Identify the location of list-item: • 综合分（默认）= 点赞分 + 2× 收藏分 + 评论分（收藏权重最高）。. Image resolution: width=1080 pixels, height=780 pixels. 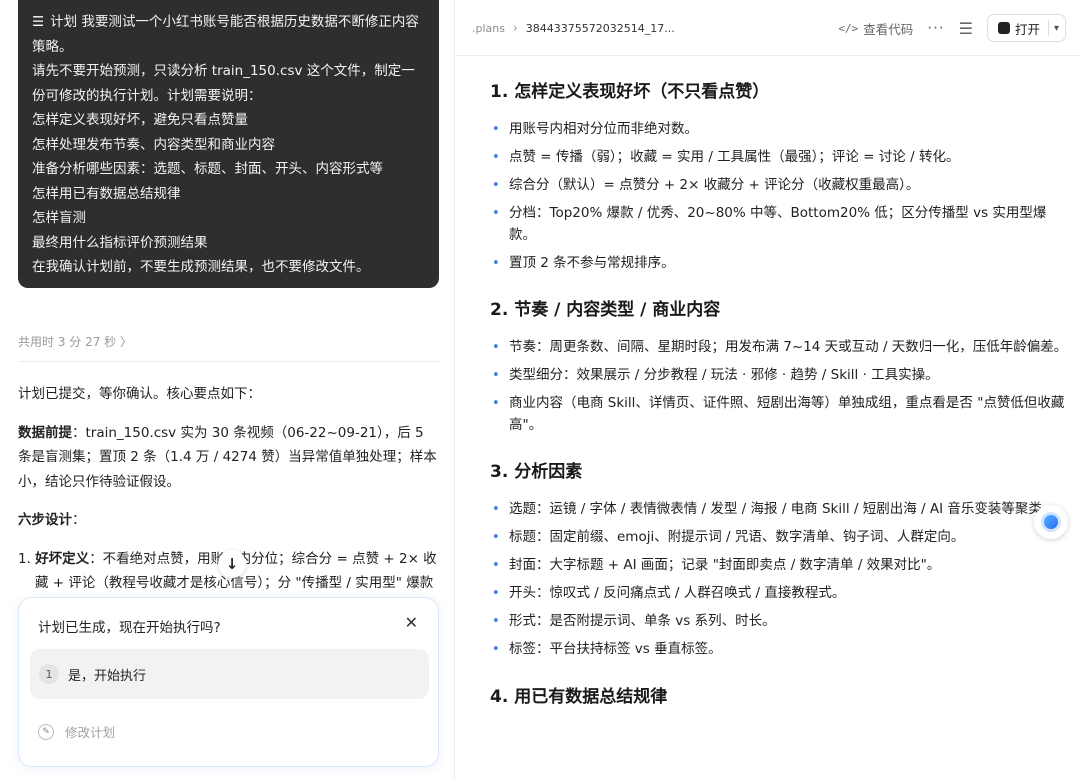
(706, 185).